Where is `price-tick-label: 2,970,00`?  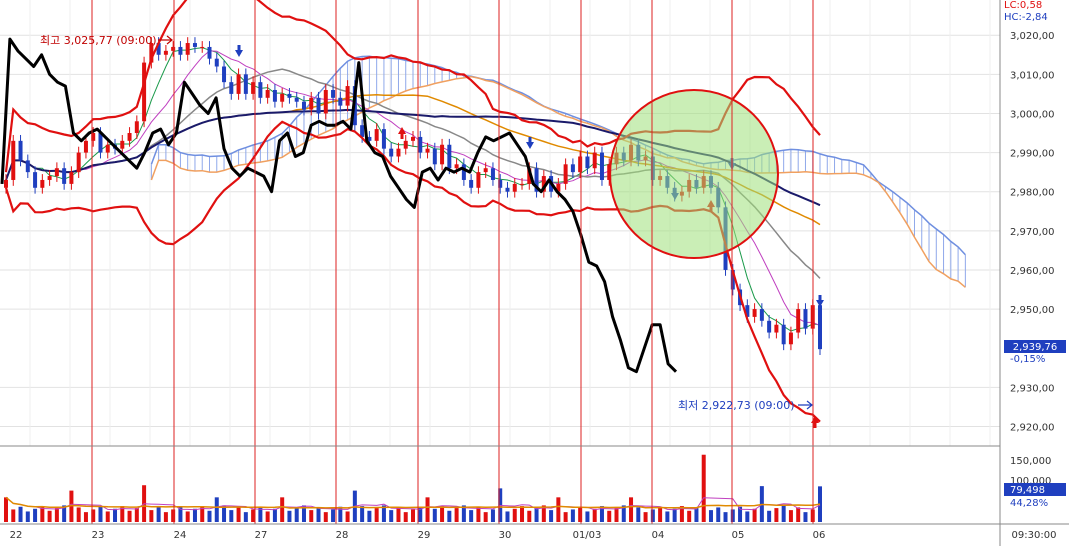 price-tick-label: 2,970,00 is located at coordinates (1032, 232).